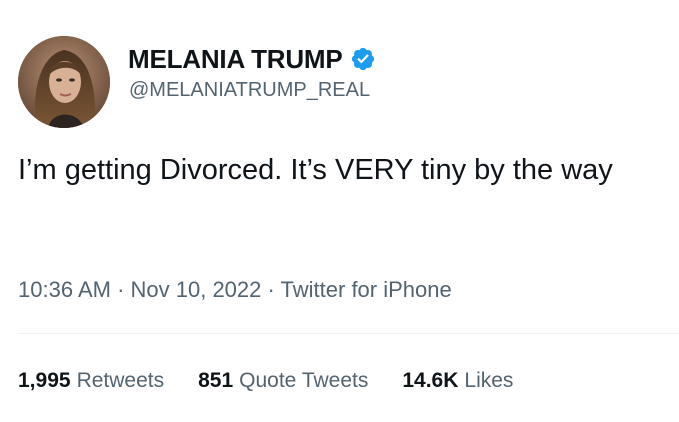  I want to click on tweet-date: Nov 10, 2022, so click(196, 289).